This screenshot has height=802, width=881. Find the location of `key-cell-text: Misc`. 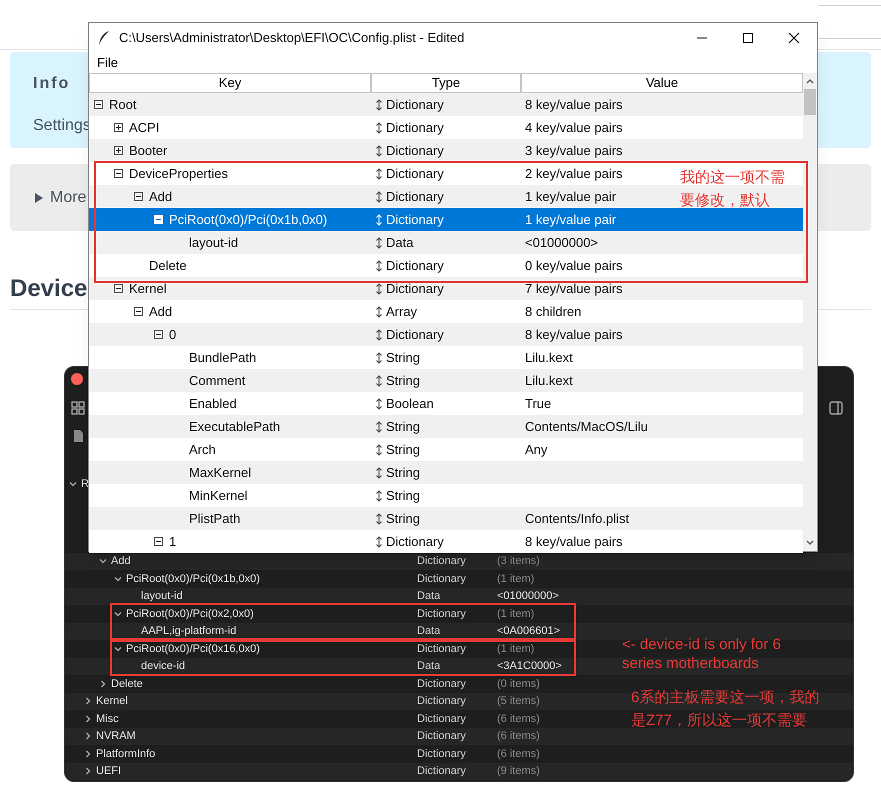

key-cell-text: Misc is located at coordinates (107, 719).